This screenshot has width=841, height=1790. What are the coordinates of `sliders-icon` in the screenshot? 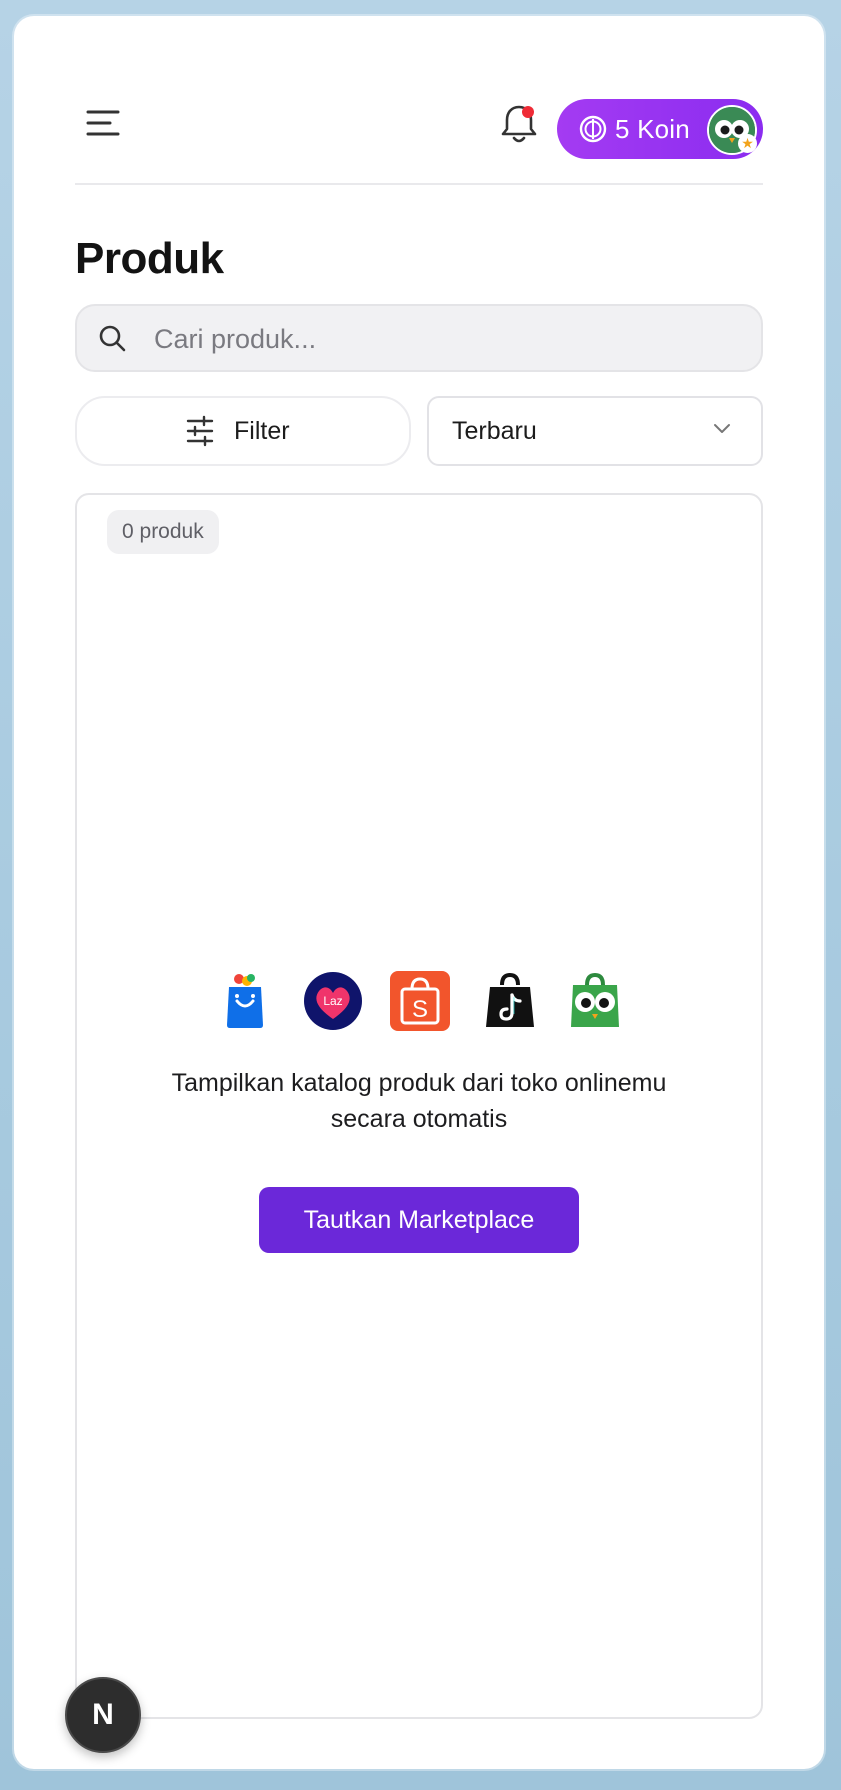 It's located at (200, 431).